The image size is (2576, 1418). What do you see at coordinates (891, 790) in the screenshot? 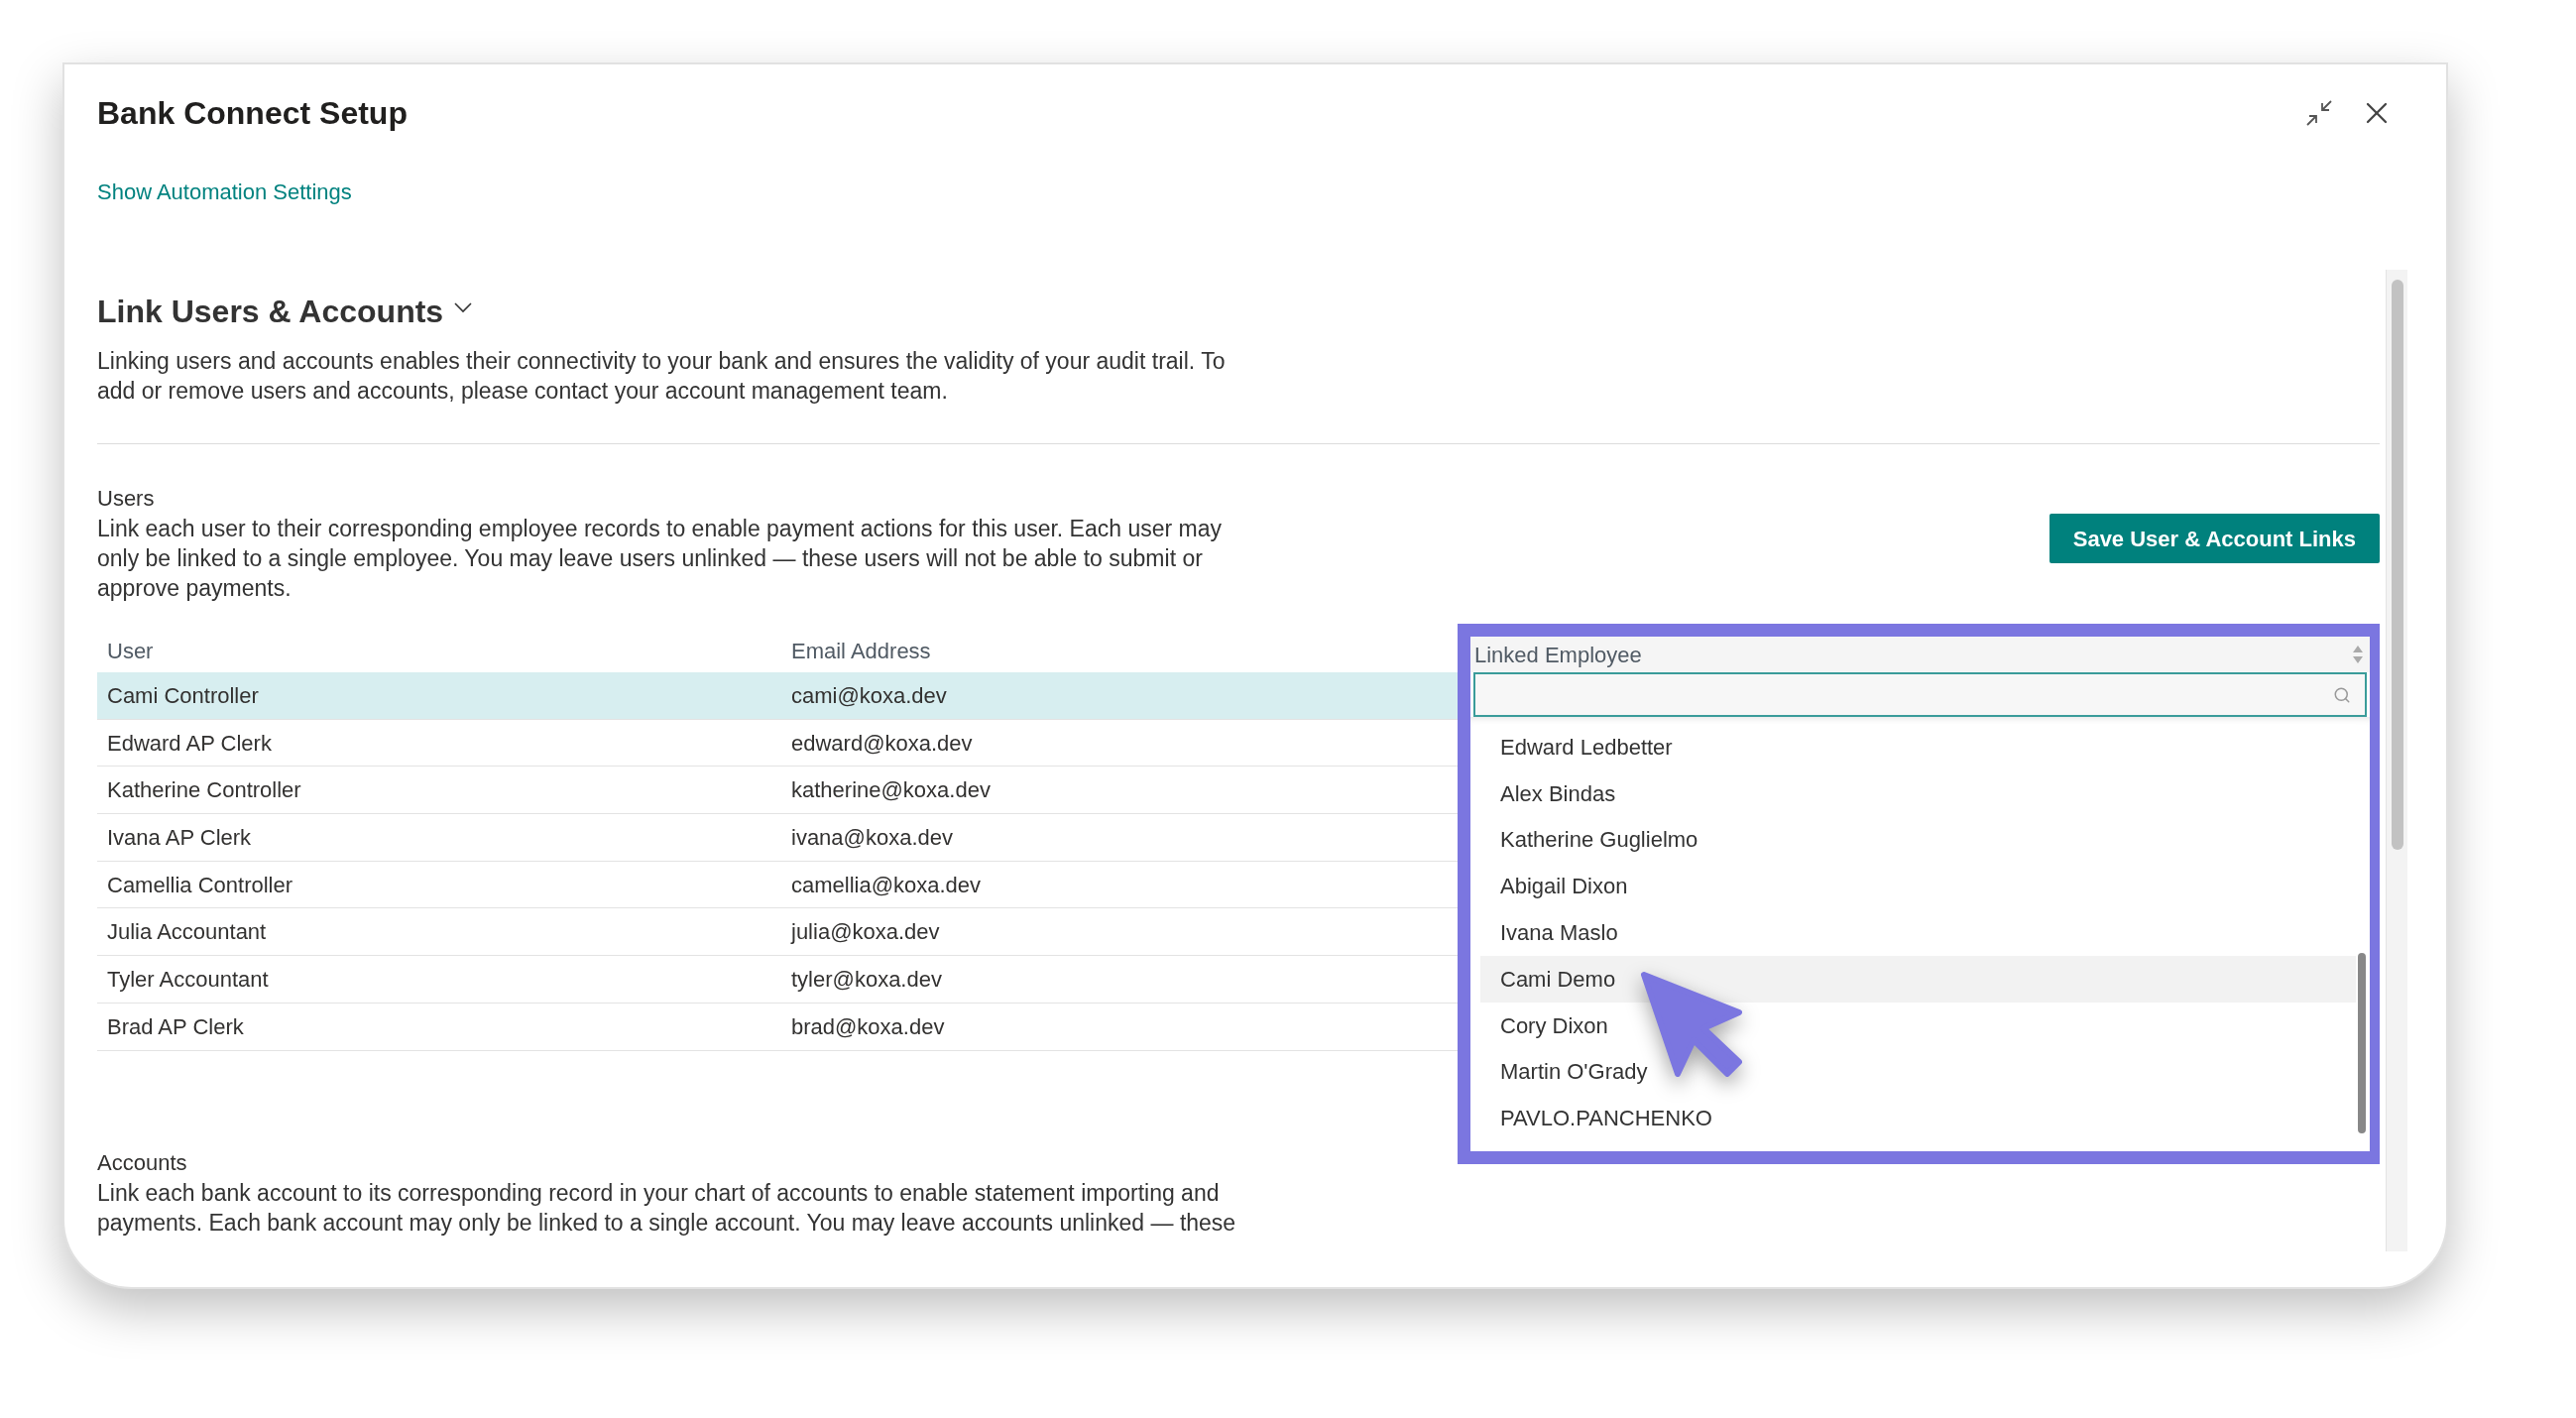
I see `table-cell-text: katherine@koxa.dev` at bounding box center [891, 790].